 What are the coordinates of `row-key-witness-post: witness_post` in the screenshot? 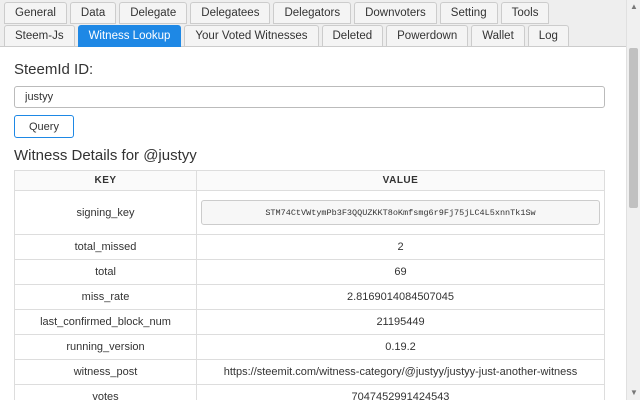 It's located at (105, 372).